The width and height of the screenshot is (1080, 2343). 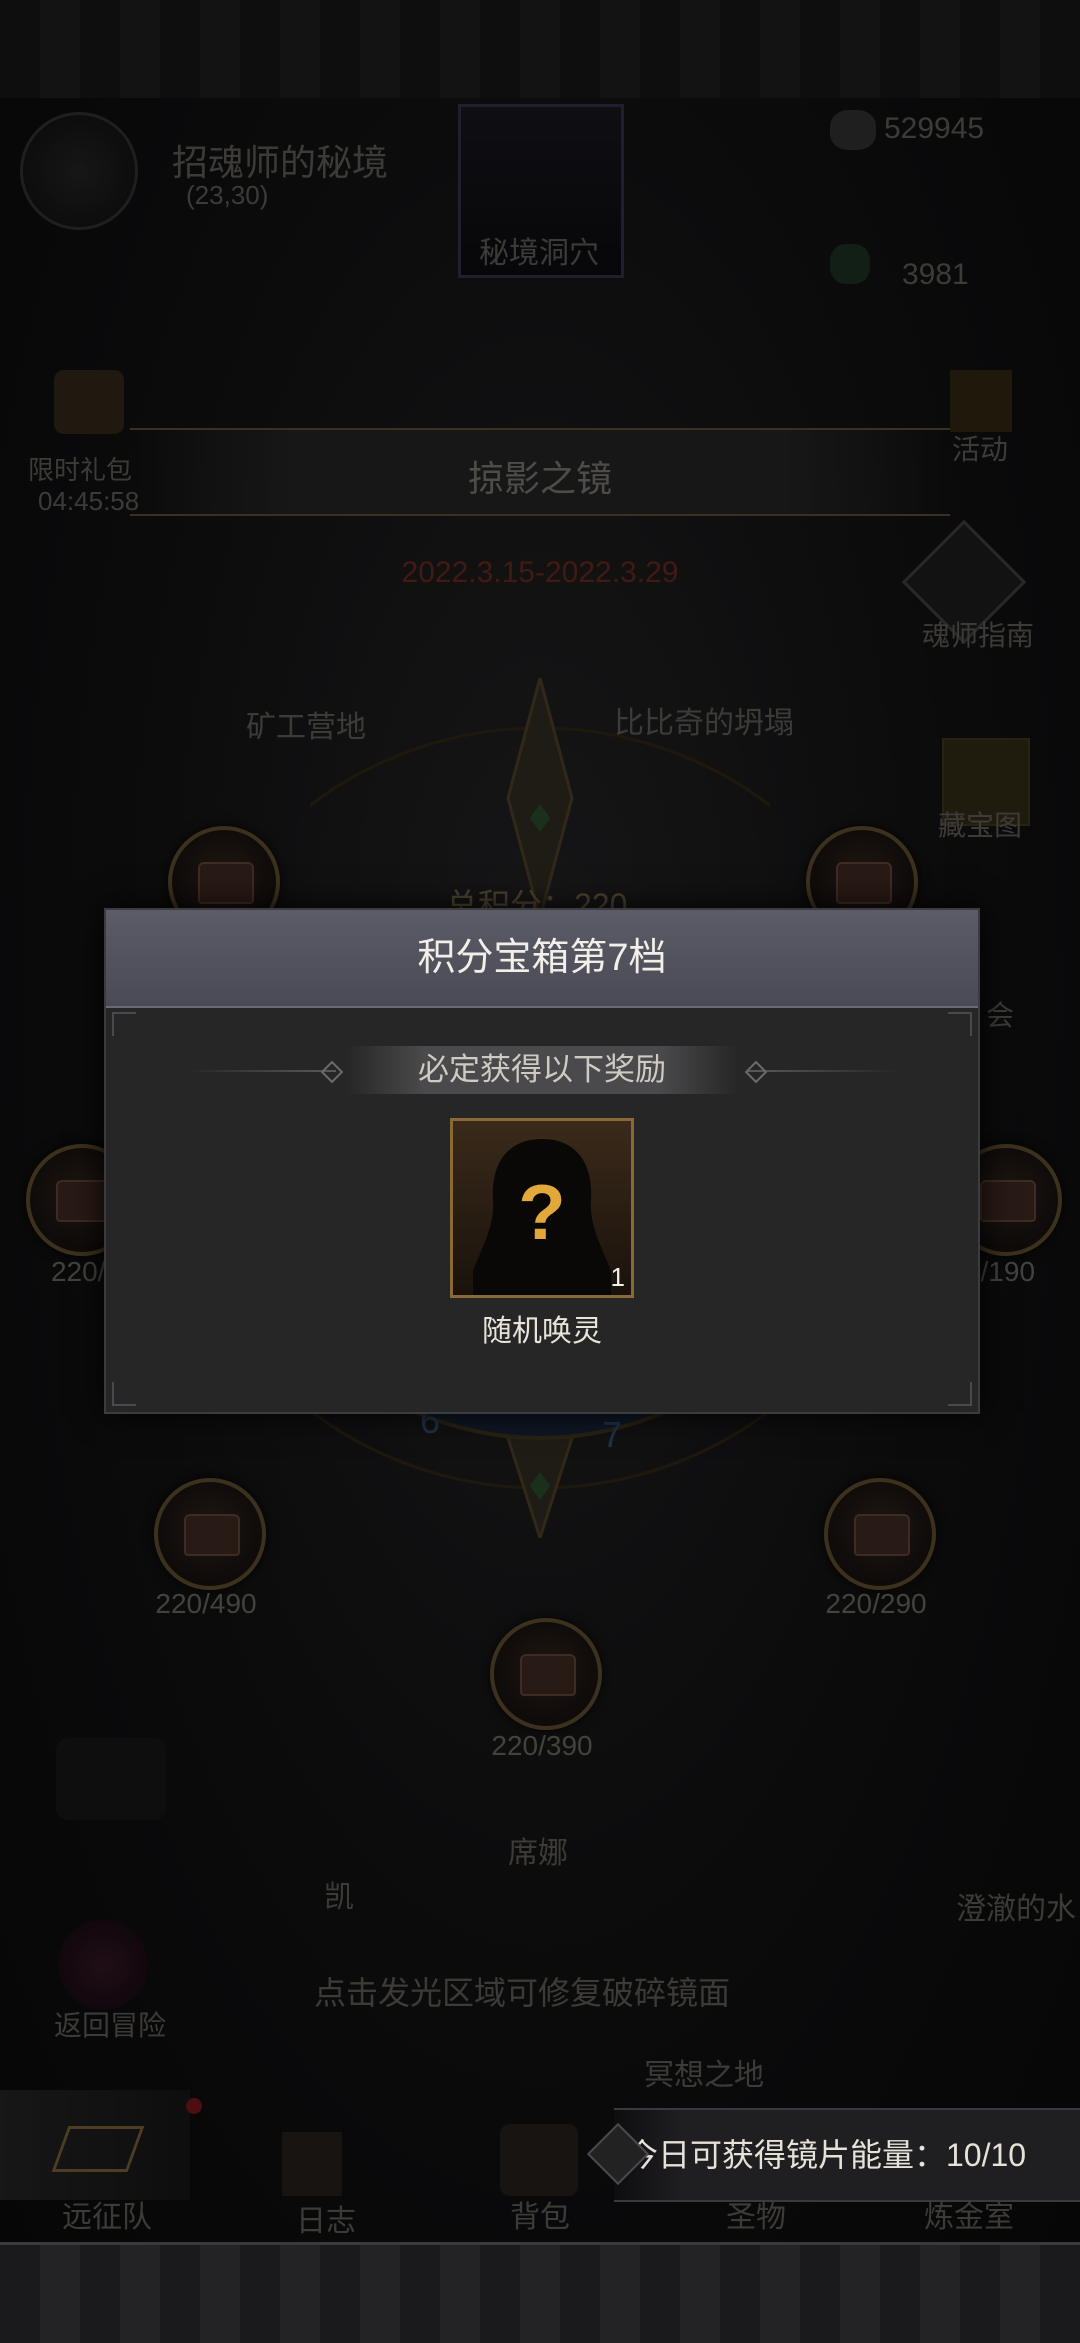 I want to click on energy-bar: 今日可获得镜片能量：10/10, so click(x=847, y=2155).